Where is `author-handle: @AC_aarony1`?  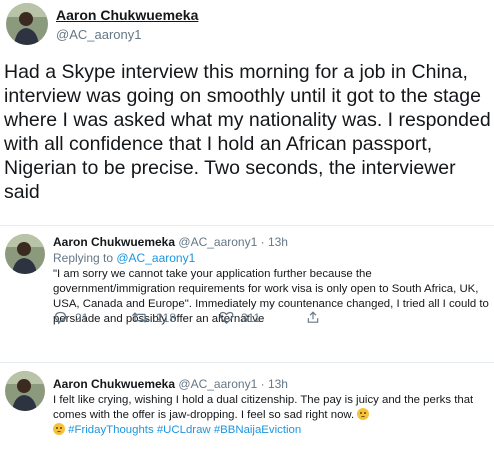
author-handle: @AC_aarony1 is located at coordinates (98, 34).